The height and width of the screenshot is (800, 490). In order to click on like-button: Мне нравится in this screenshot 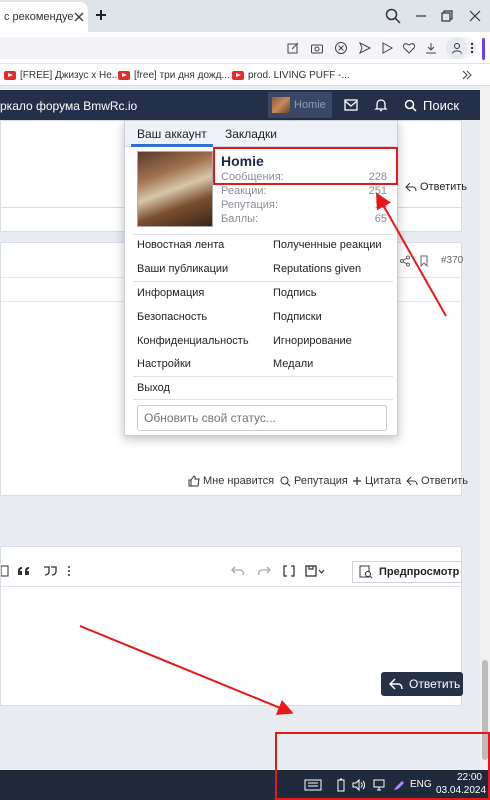, I will do `click(231, 481)`.